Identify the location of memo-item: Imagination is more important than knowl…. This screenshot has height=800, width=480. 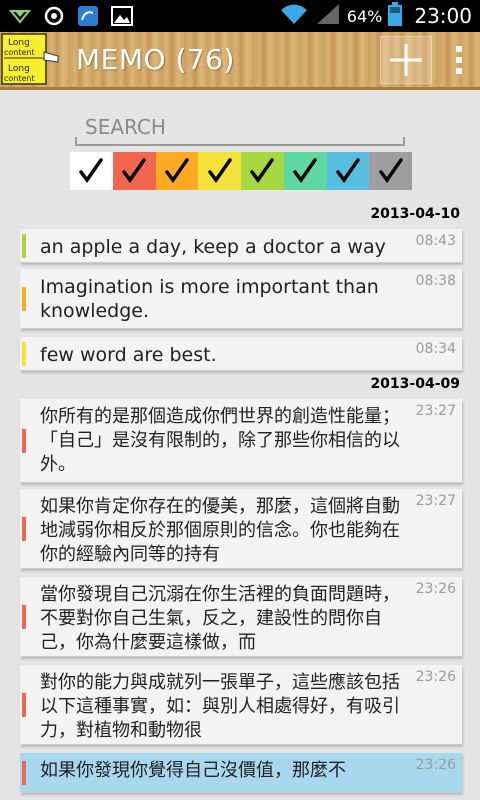
(241, 299).